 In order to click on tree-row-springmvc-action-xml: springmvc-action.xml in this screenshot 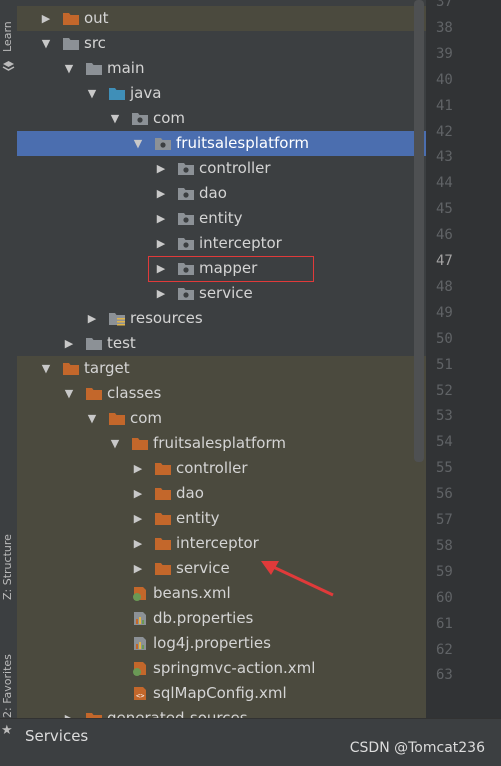, I will do `click(221, 668)`.